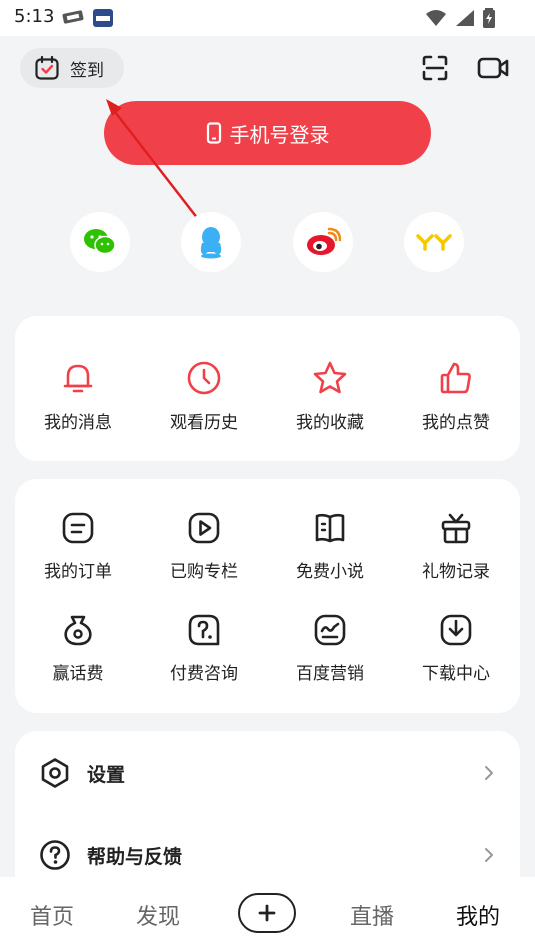  Describe the element at coordinates (78, 674) in the screenshot. I see `win-phone-credit-label: 赢话费` at that location.